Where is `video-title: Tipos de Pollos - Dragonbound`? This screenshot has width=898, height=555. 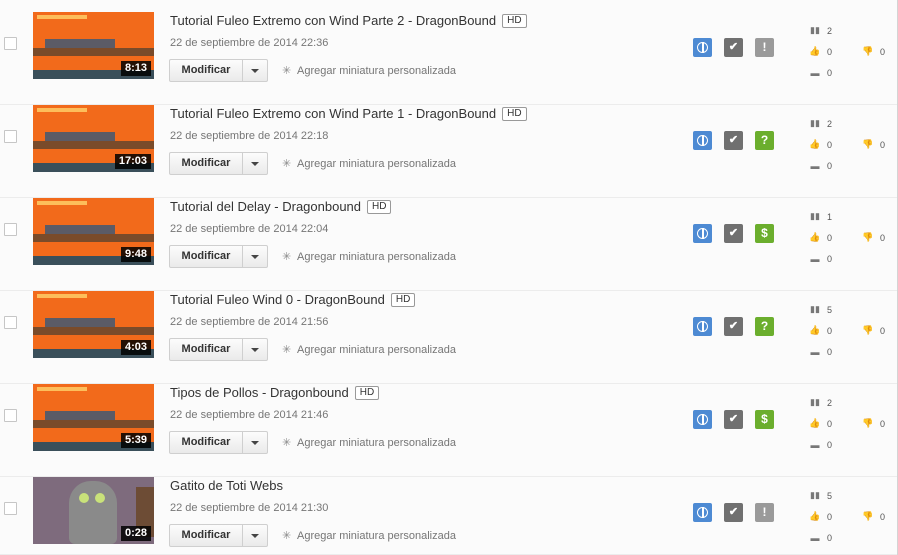 video-title: Tipos de Pollos - Dragonbound is located at coordinates (259, 392).